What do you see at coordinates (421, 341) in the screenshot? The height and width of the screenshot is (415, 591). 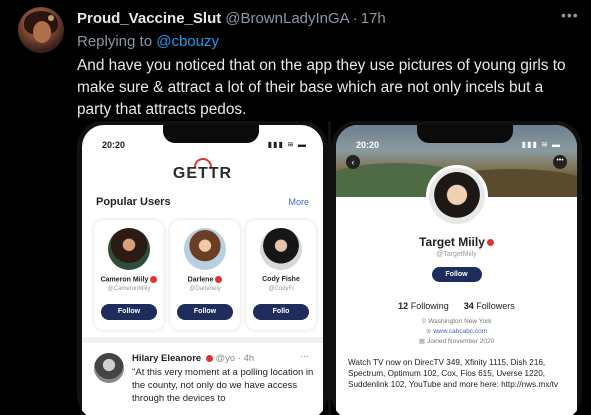 I see `calendar-icon: ▦` at bounding box center [421, 341].